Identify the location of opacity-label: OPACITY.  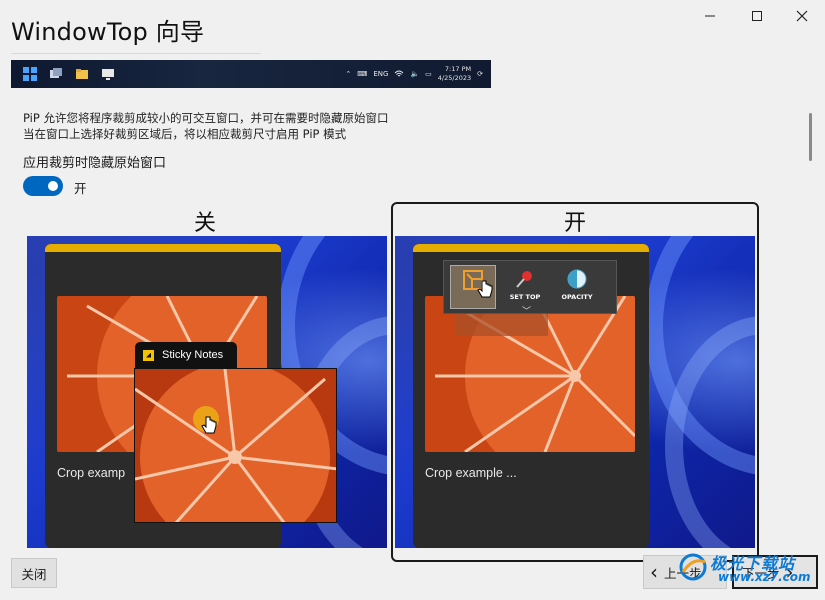
(577, 297).